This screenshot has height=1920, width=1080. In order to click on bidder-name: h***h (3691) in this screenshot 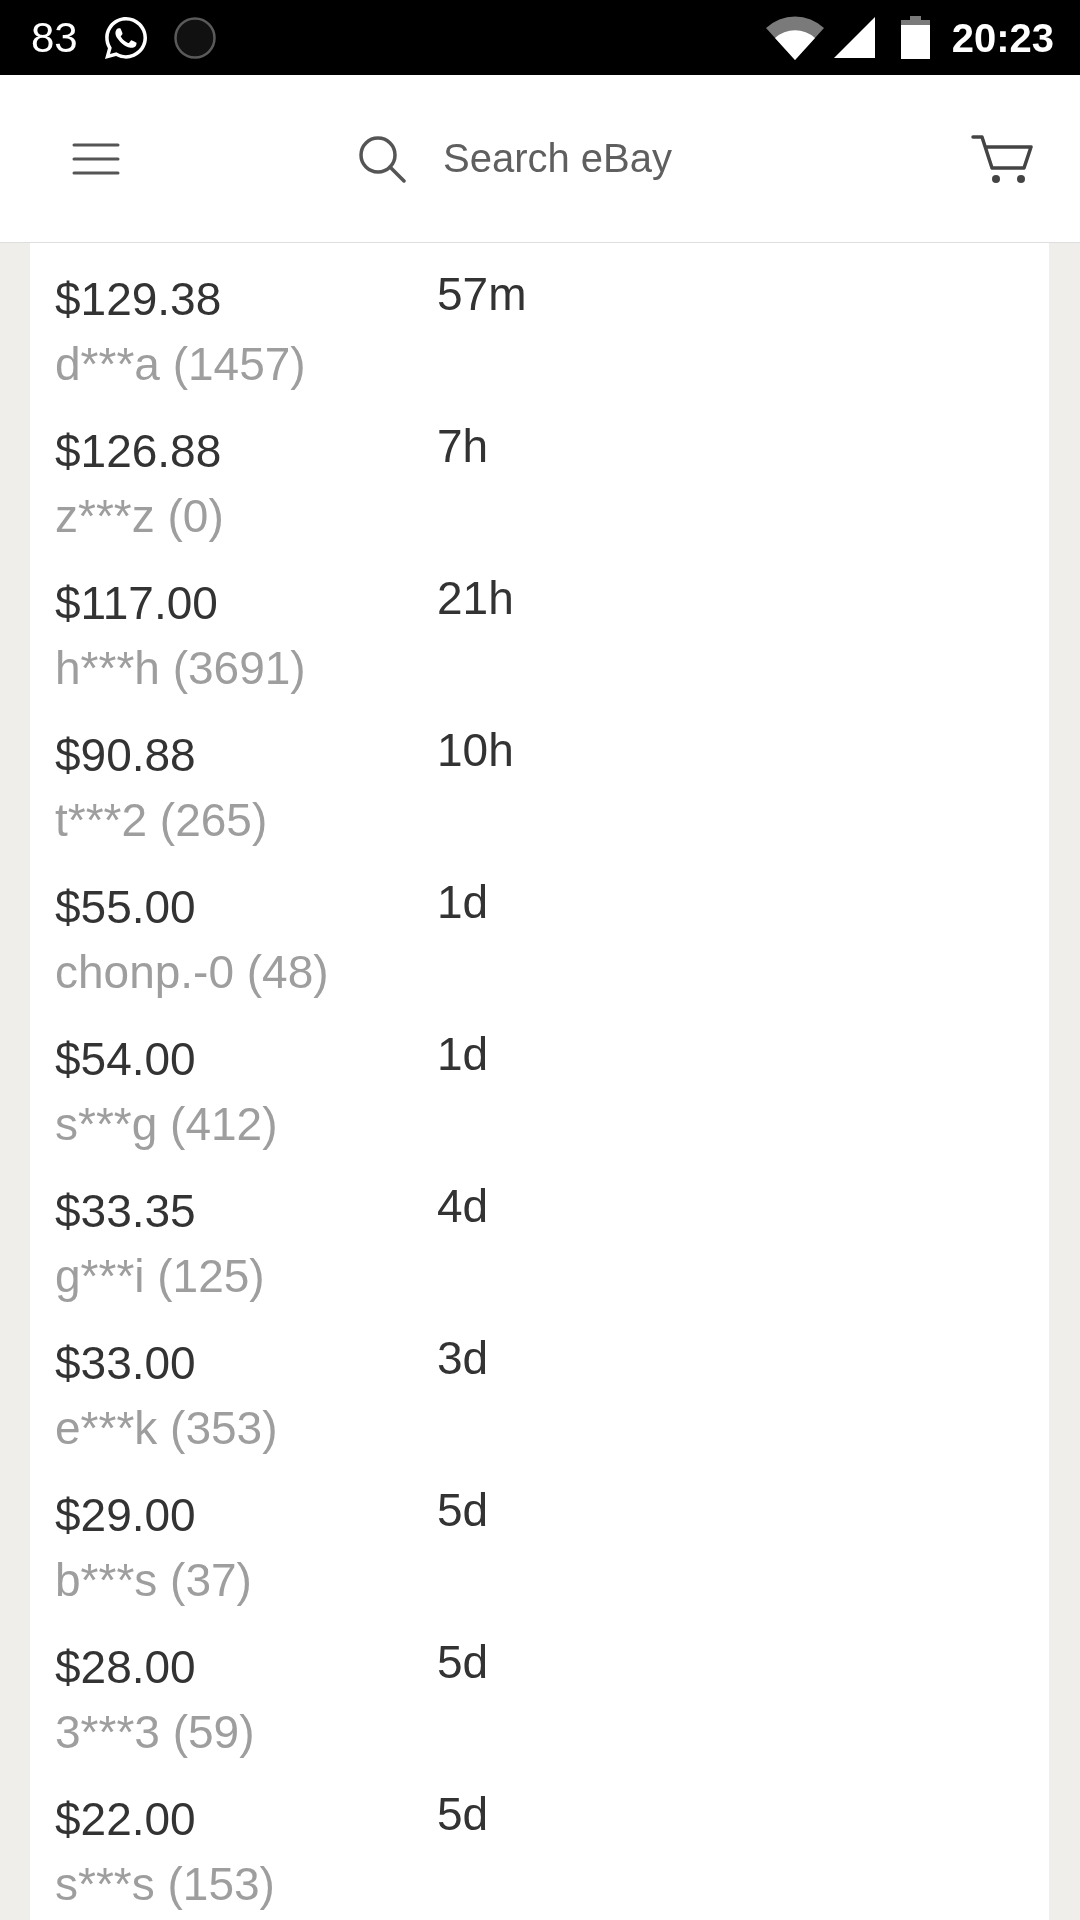, I will do `click(180, 668)`.